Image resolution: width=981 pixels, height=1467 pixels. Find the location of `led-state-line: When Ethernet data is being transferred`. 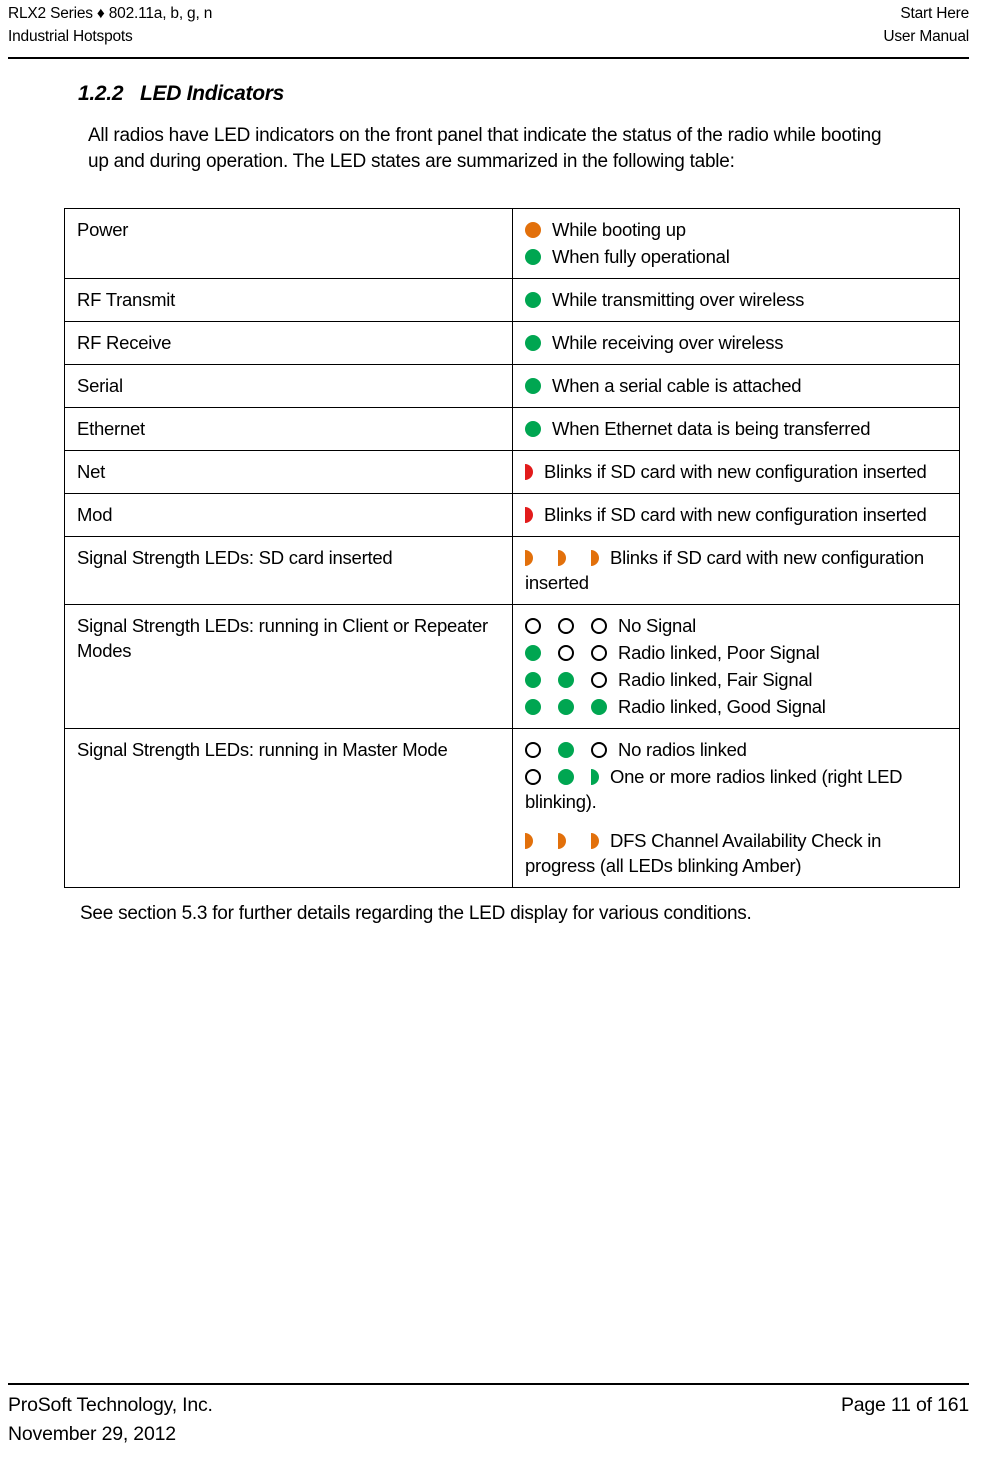

led-state-line: When Ethernet data is being transferred is located at coordinates (737, 428).